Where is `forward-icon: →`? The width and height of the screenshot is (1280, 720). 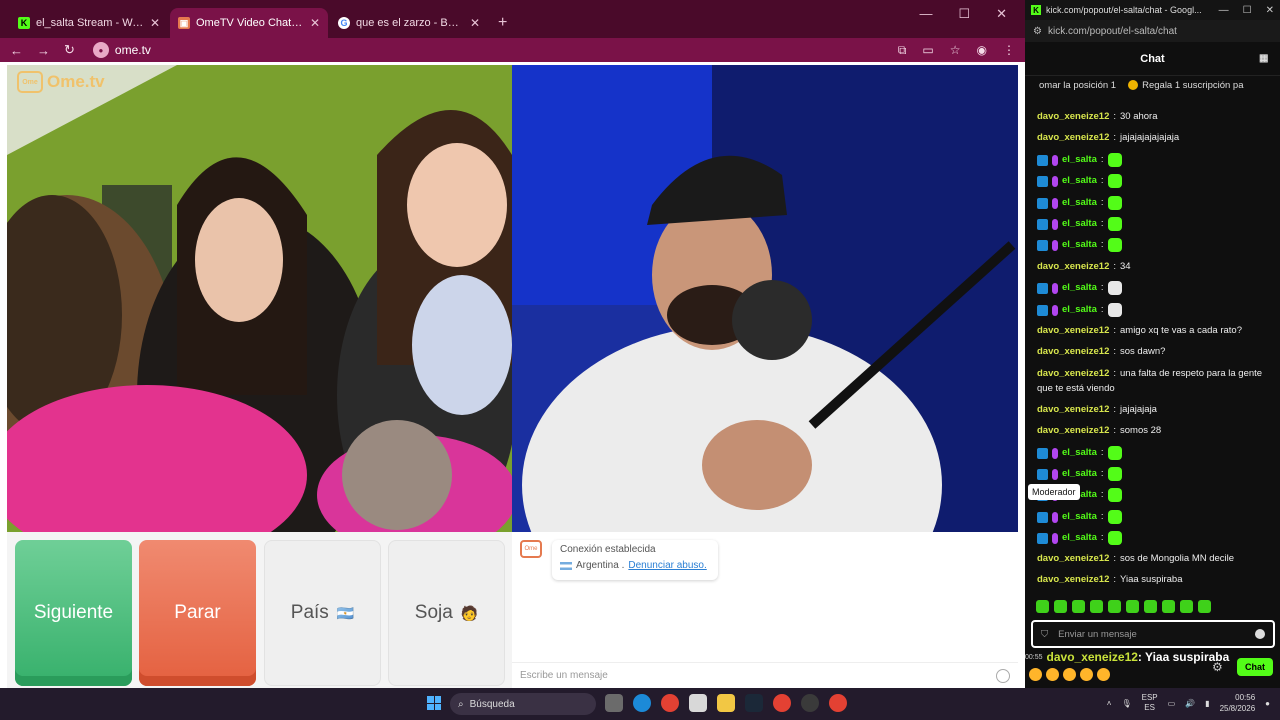
forward-icon: → is located at coordinates (43, 50).